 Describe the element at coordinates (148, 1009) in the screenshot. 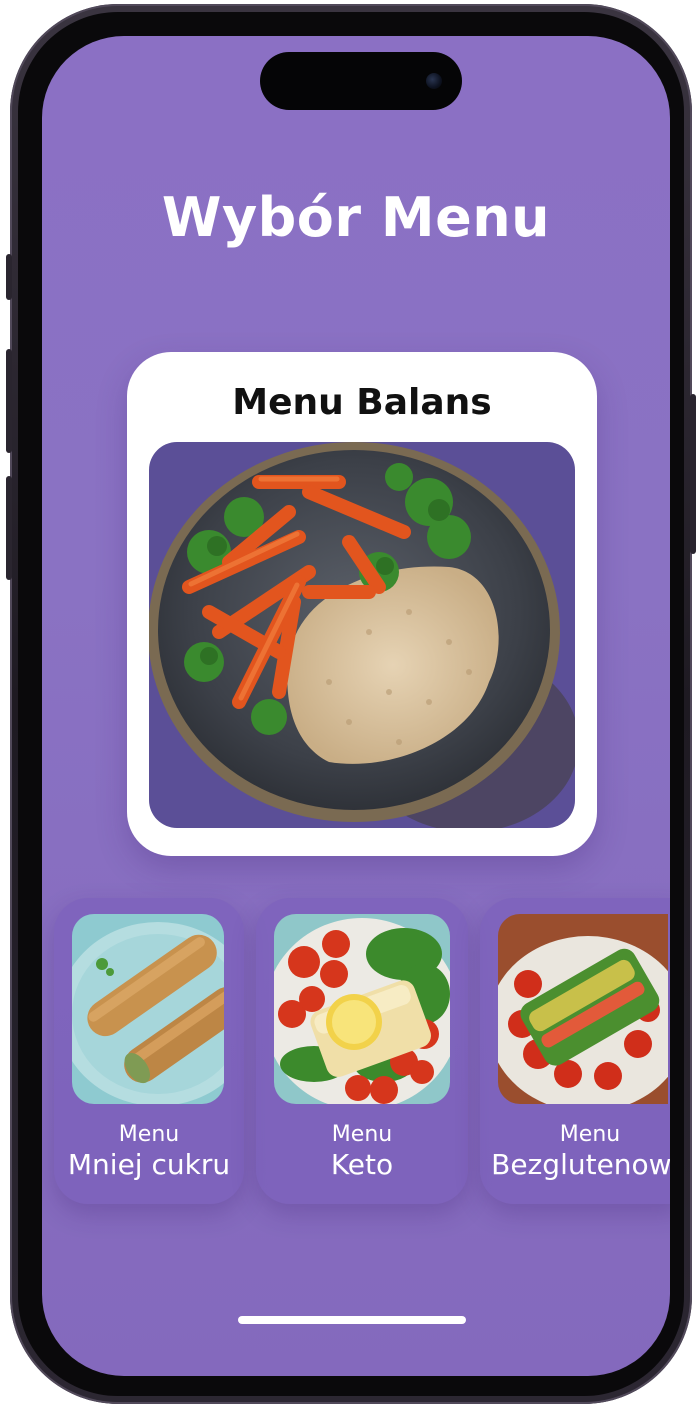

I see `menu-image-mniej-cukru` at that location.